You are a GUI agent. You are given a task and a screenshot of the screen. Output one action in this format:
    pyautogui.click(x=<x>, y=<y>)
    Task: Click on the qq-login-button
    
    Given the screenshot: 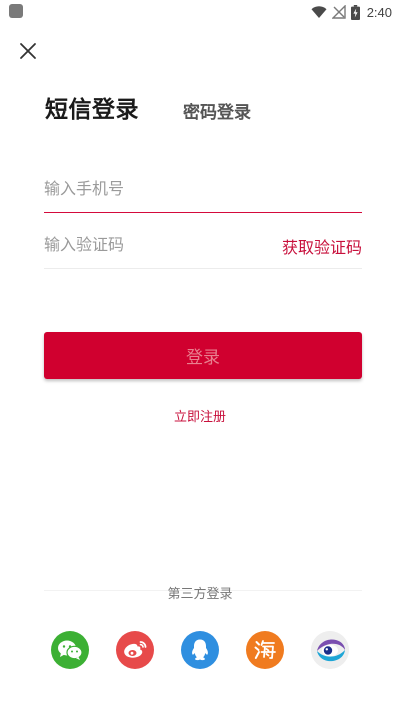 What is the action you would take?
    pyautogui.click(x=200, y=650)
    